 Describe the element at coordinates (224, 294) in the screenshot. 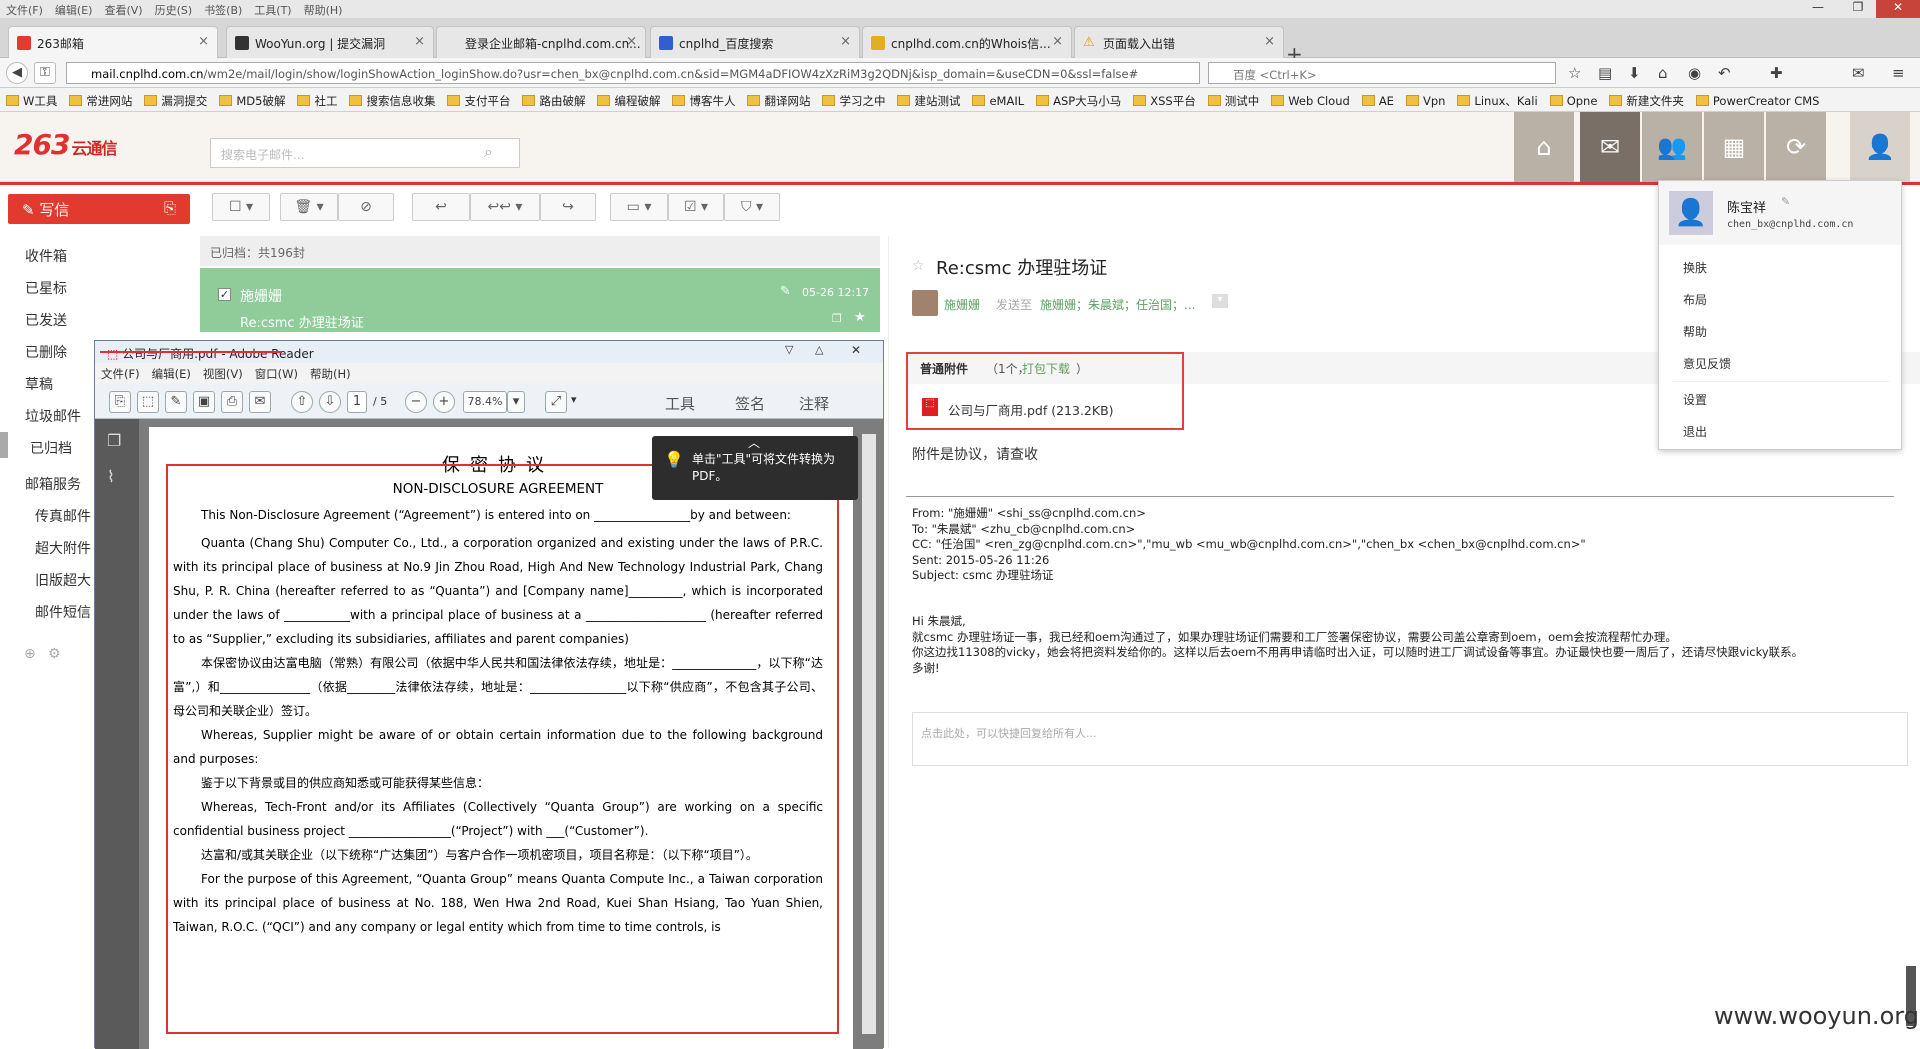

I see `item-checkbox: ✓` at that location.